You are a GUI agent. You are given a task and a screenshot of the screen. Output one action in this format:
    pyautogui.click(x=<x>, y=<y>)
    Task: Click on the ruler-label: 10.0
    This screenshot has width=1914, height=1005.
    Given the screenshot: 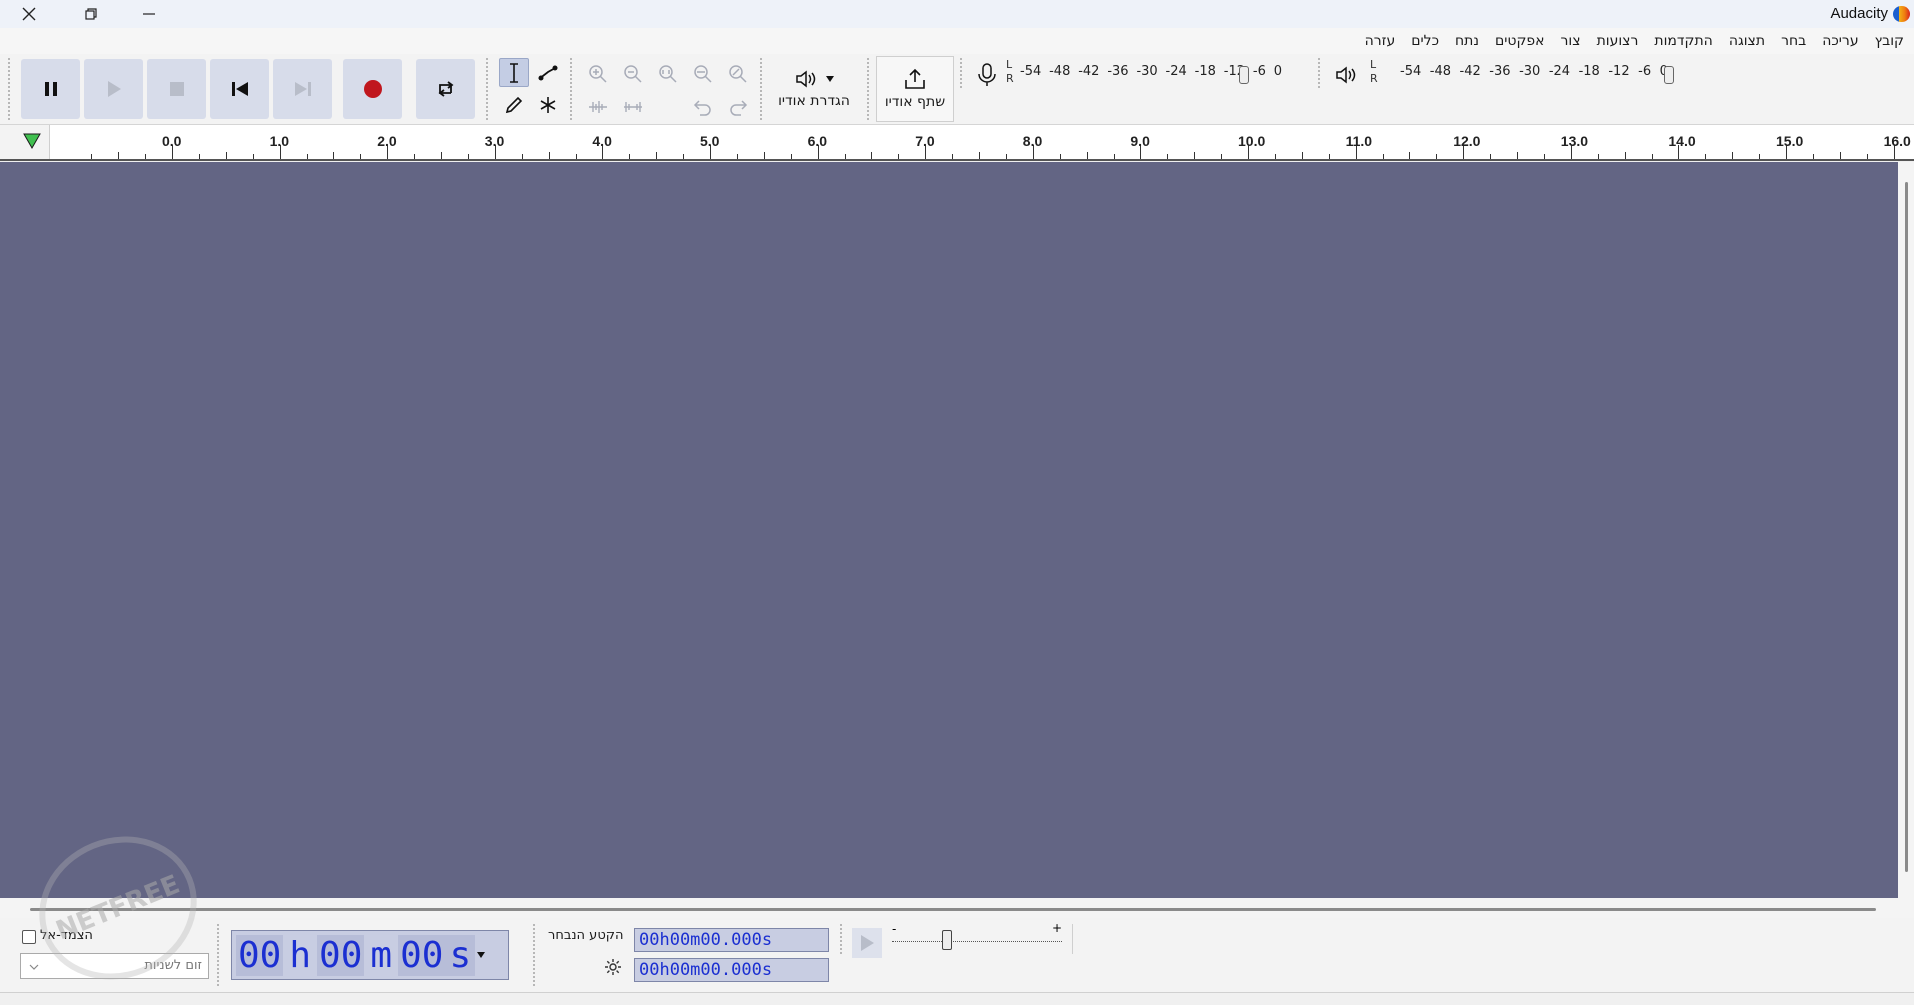 What is the action you would take?
    pyautogui.click(x=1252, y=141)
    